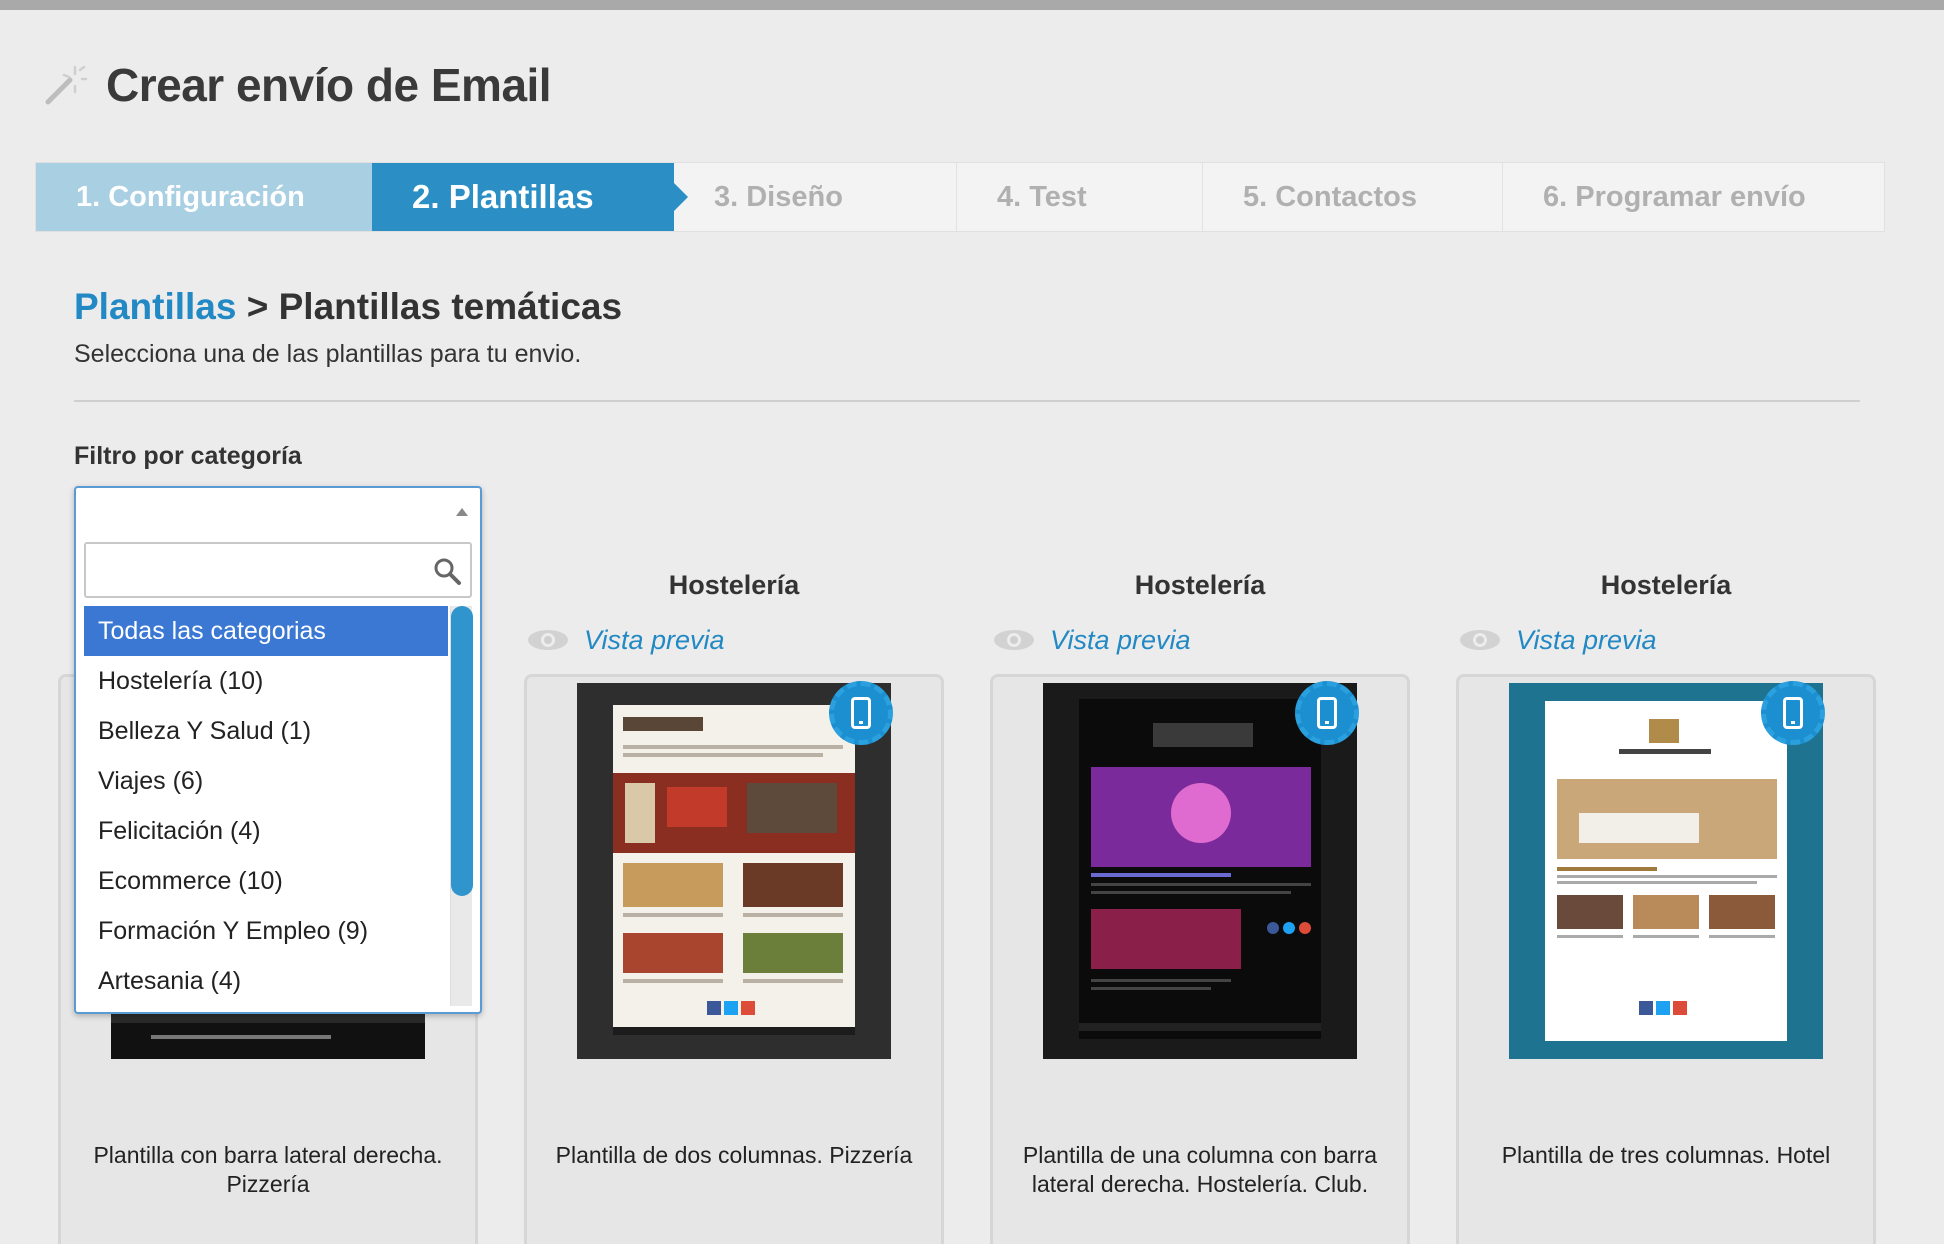  What do you see at coordinates (329, 85) in the screenshot?
I see `page-title: Crear envío de Email` at bounding box center [329, 85].